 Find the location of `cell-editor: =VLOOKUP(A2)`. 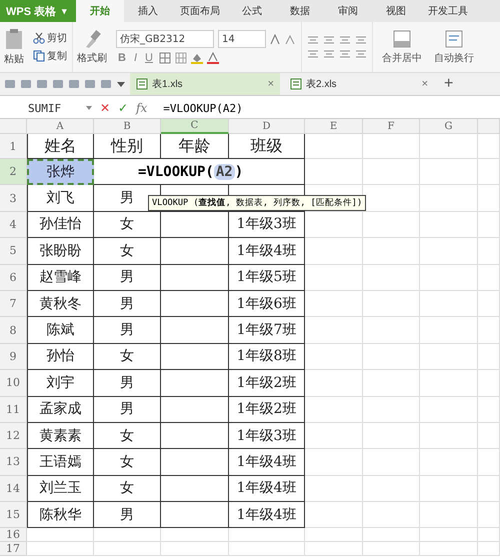

cell-editor: =VLOOKUP(A2) is located at coordinates (199, 172).